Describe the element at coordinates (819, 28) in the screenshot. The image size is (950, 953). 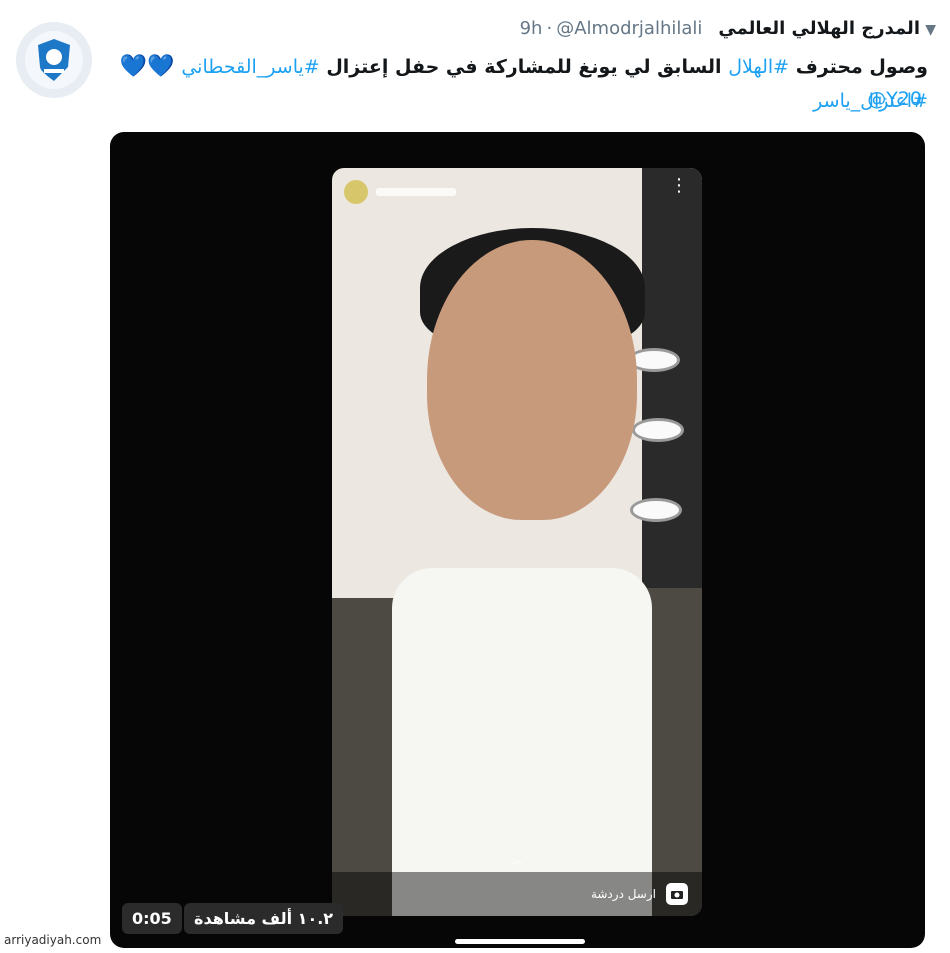
I see `author-name: المدرج الهلالي العالمي` at that location.